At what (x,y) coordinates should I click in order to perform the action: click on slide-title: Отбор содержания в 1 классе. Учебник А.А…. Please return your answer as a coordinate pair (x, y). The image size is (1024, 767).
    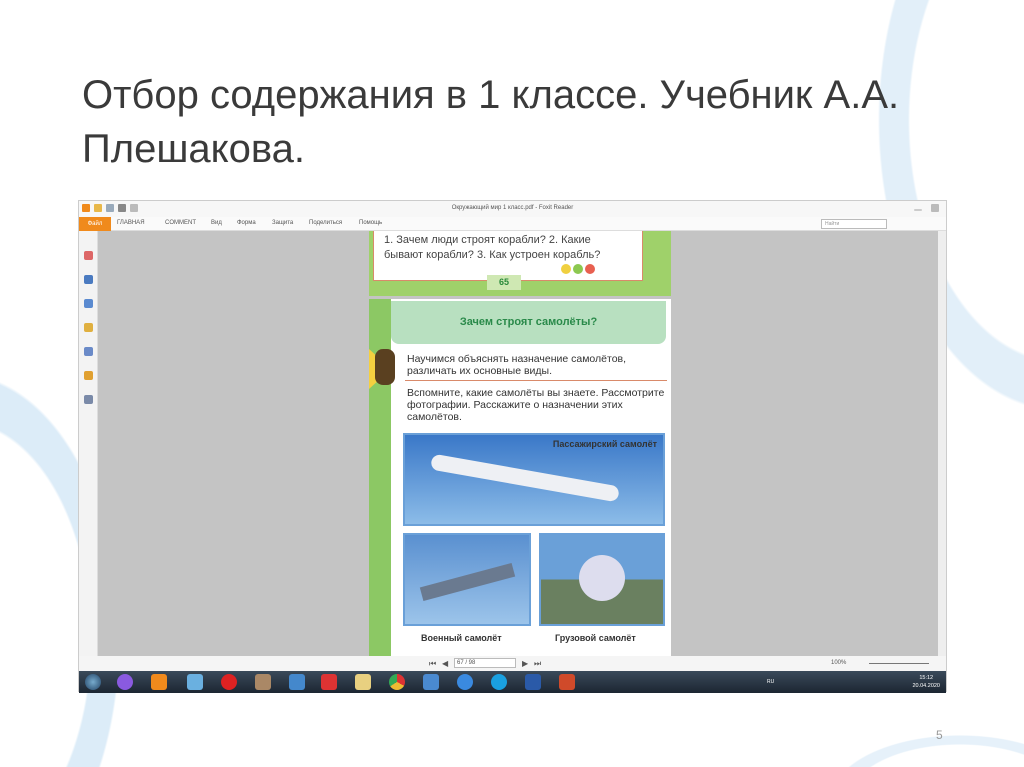
    Looking at the image, I should click on (491, 122).